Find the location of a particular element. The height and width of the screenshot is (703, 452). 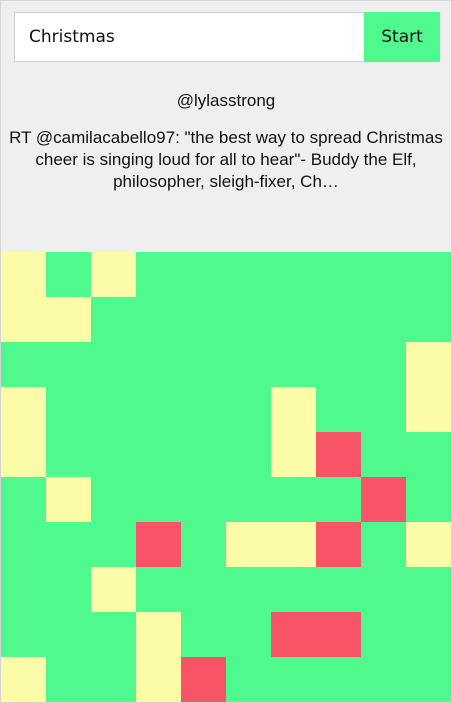

tweet-author-handle: @lylasstrong is located at coordinates (226, 100).